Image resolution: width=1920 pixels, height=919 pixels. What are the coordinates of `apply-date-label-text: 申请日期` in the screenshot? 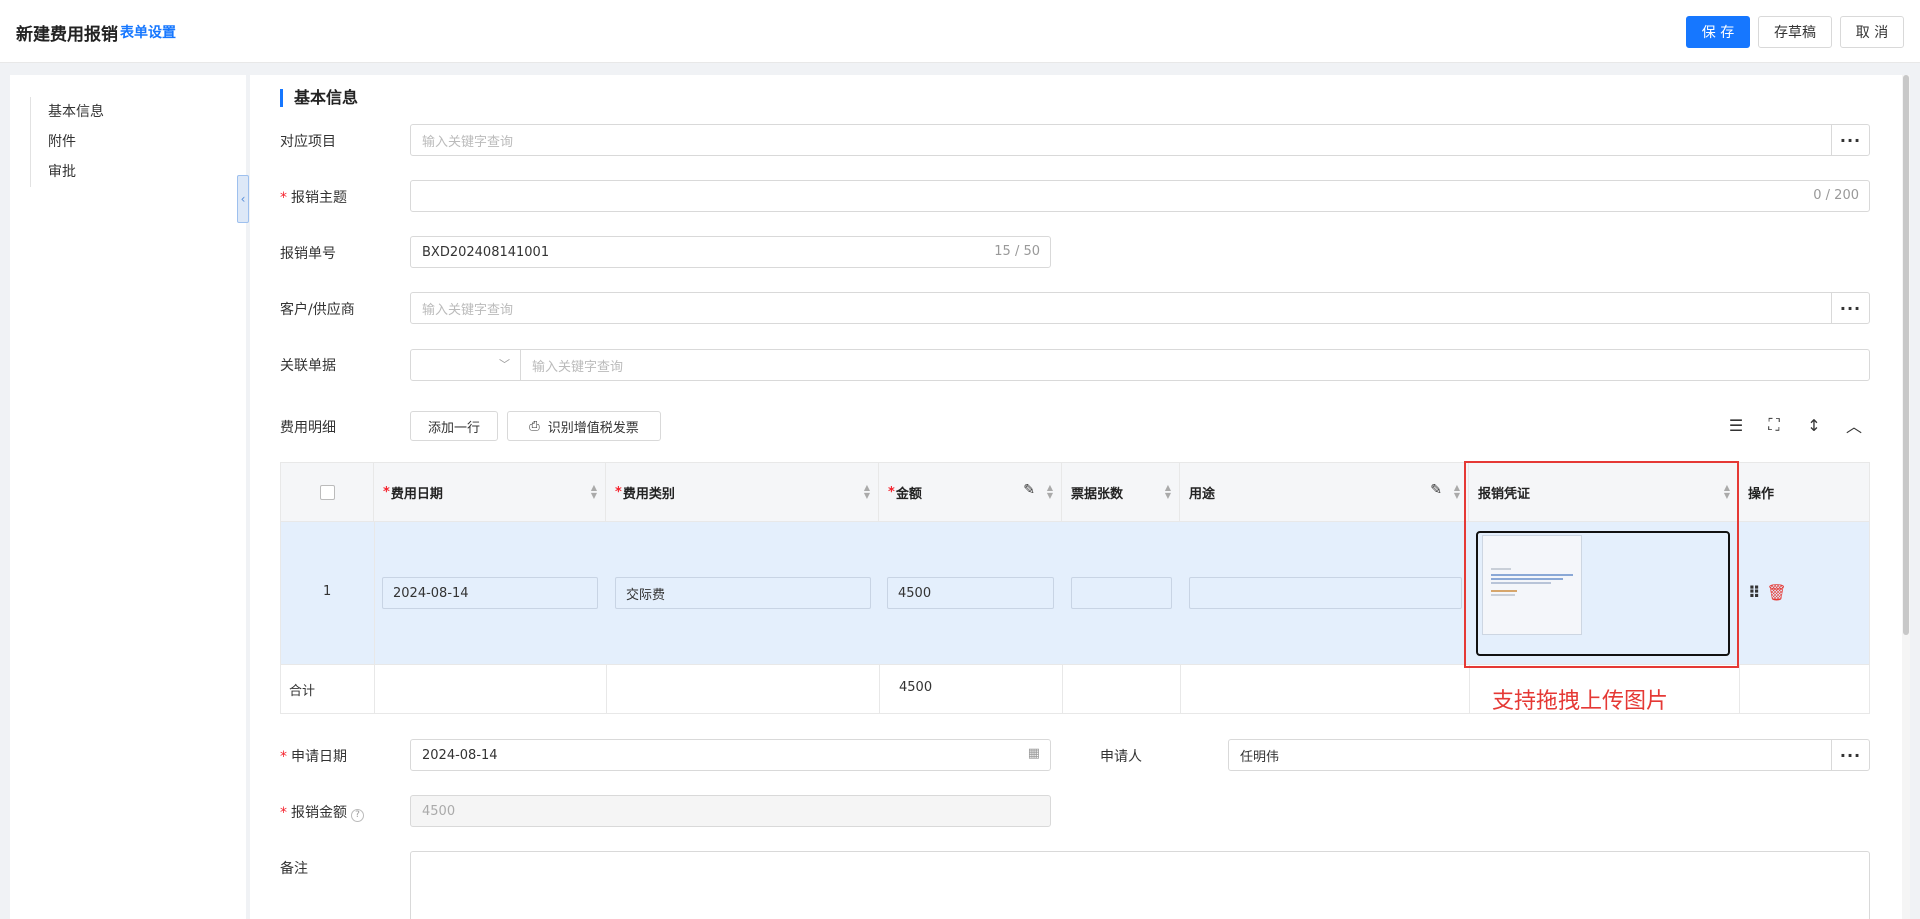 It's located at (319, 757).